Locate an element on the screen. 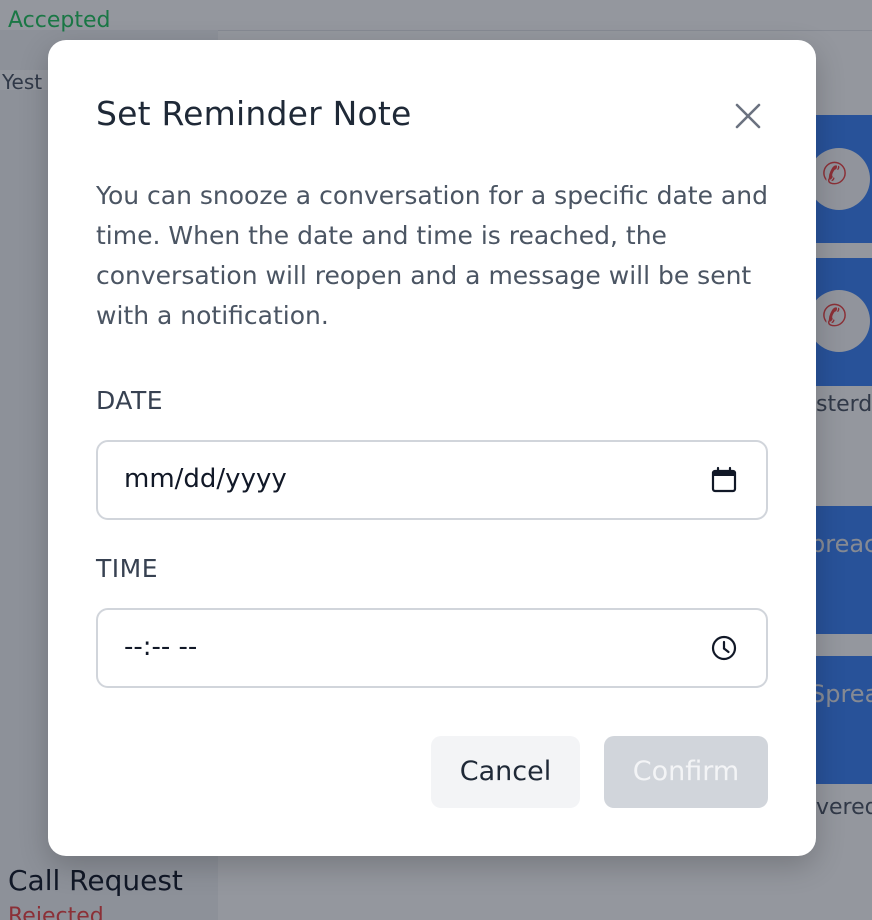 The width and height of the screenshot is (872, 920). close-icon is located at coordinates (748, 116).